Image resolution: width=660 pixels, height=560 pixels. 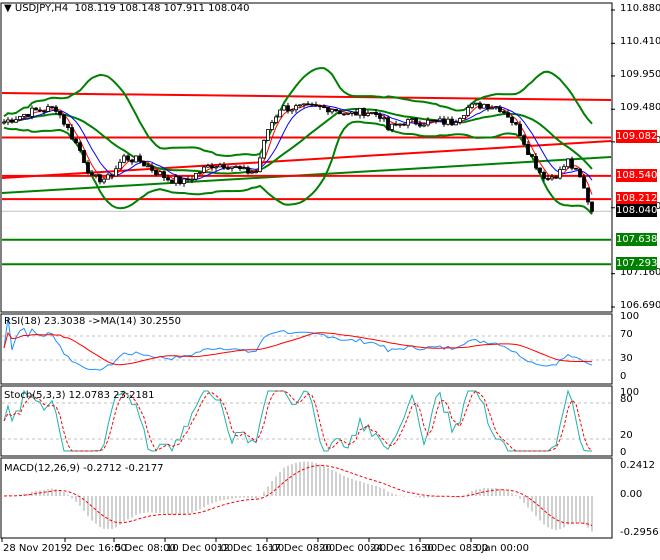 I want to click on macd-label: MACD(12,26,9) -0.2712 -0.2177, so click(x=84, y=468).